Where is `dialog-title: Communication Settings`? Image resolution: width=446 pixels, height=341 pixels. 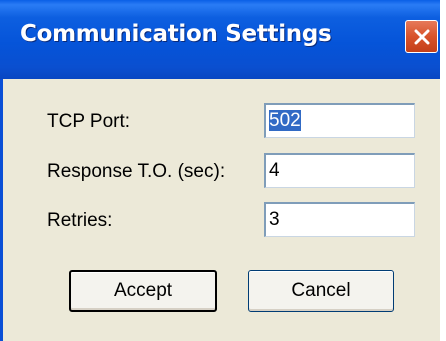
dialog-title: Communication Settings is located at coordinates (176, 34).